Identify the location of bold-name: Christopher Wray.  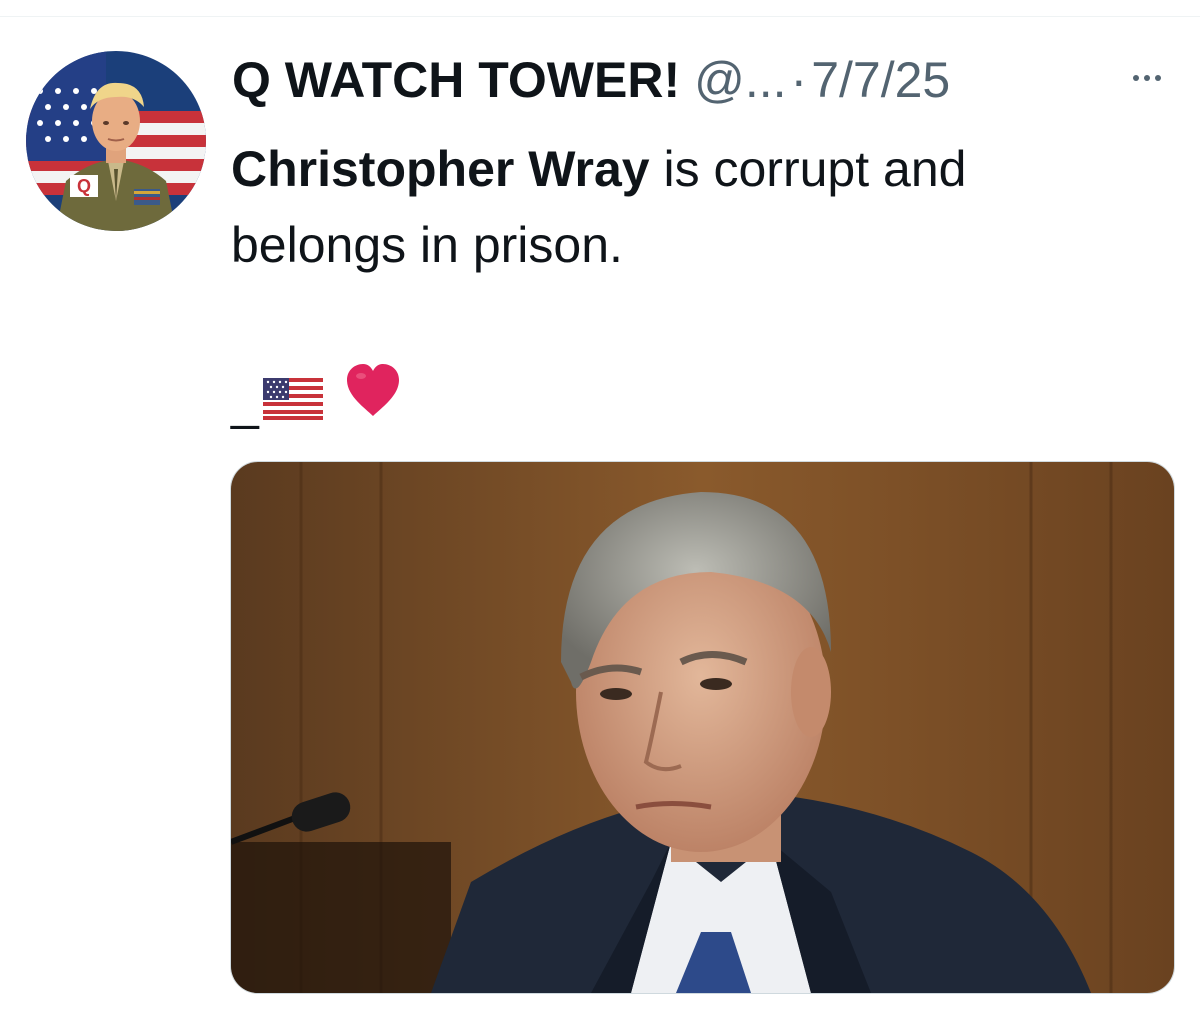
(440, 169).